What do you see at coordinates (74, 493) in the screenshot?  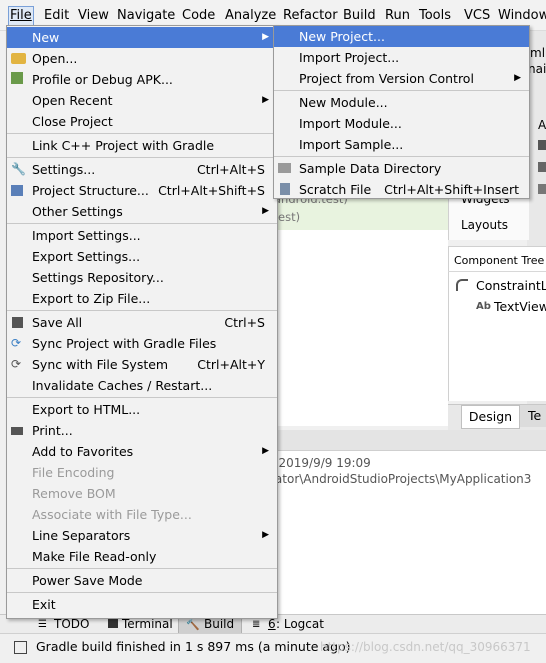 I see `file-remove-bom-label: Remove BOM` at bounding box center [74, 493].